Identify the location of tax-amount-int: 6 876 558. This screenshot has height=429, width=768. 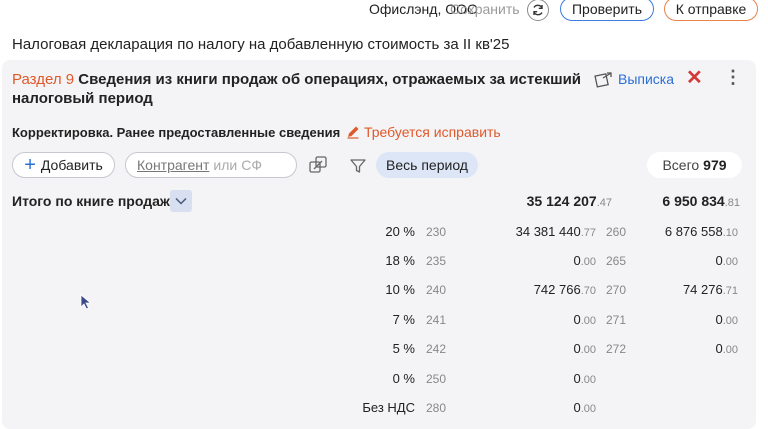
(693, 231).